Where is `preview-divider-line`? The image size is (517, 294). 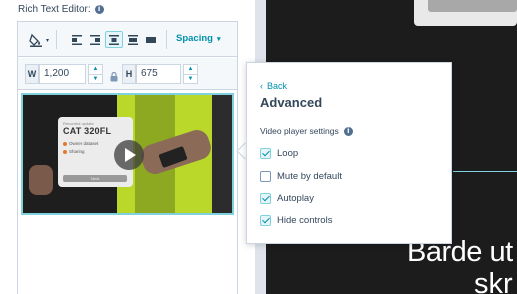
preview-divider-line is located at coordinates (485, 171).